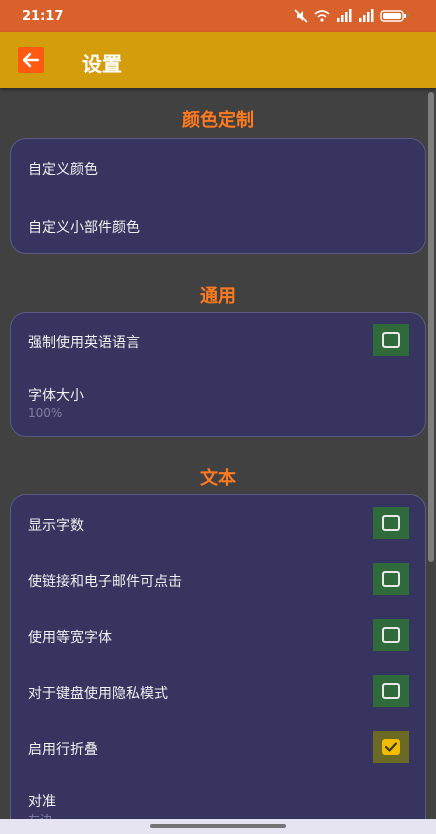  Describe the element at coordinates (218, 16) in the screenshot. I see `status-bar: 21:17` at that location.